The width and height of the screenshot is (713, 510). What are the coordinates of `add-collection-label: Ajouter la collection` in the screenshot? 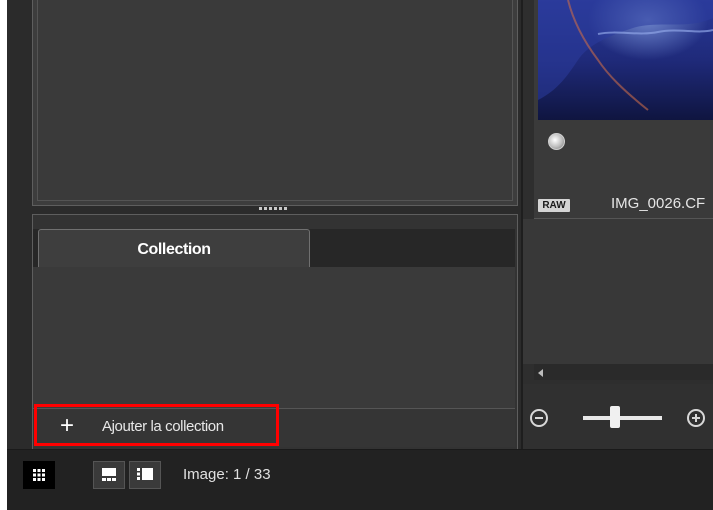 It's located at (163, 426).